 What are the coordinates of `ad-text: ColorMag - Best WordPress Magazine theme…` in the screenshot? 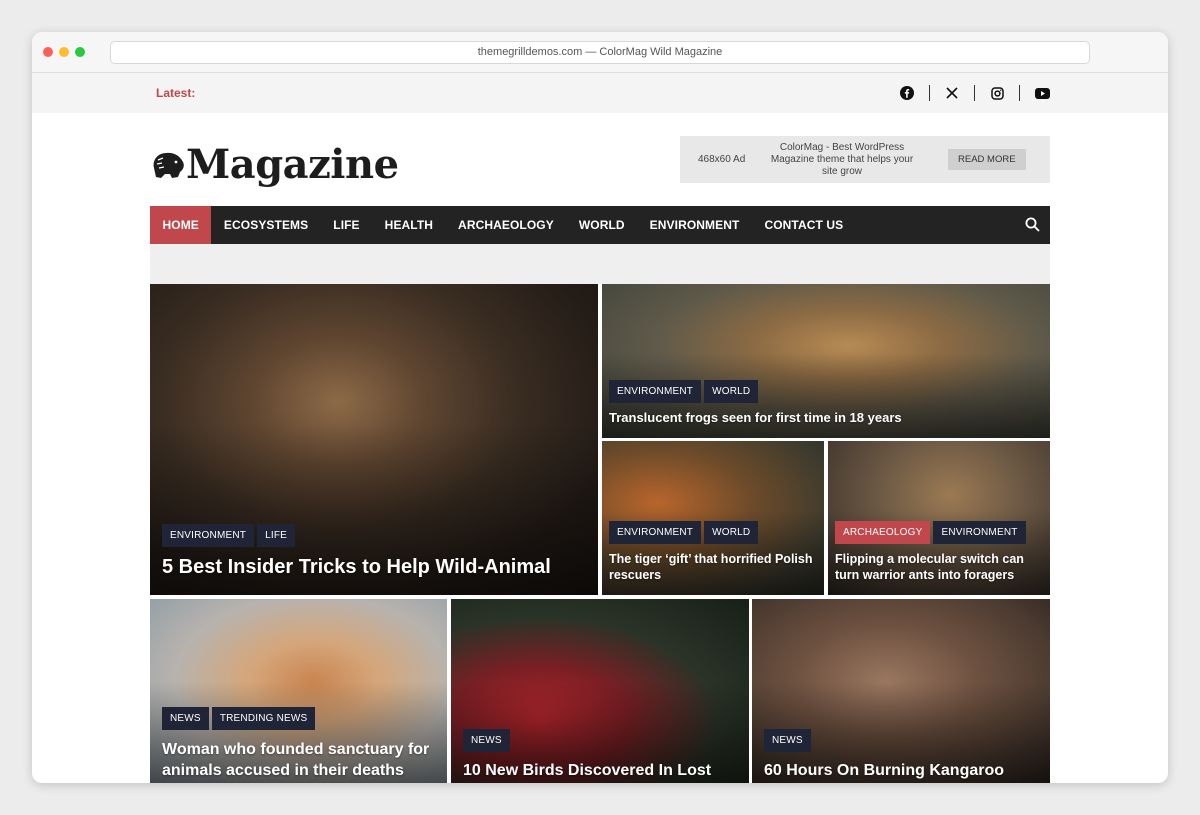 It's located at (842, 159).